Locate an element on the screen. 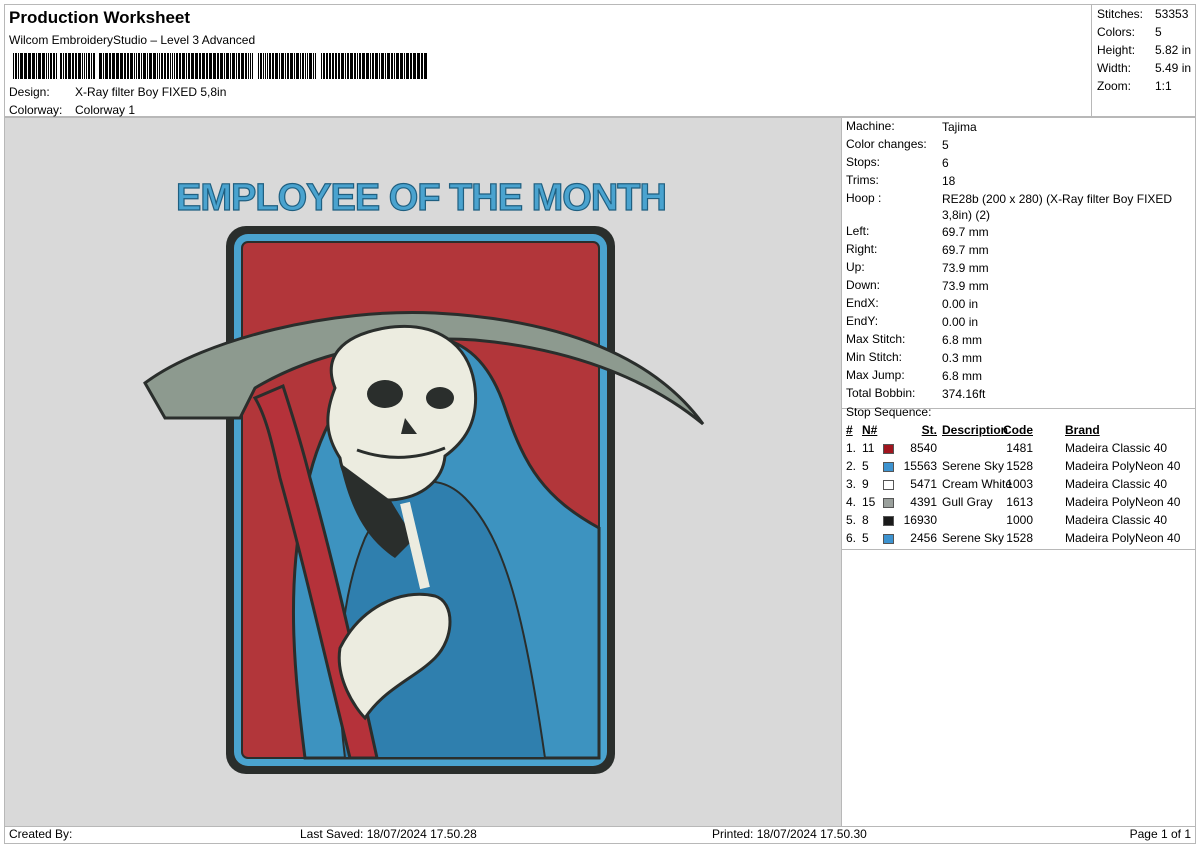 This screenshot has height=848, width=1200. stop-number: 5. is located at coordinates (851, 520).